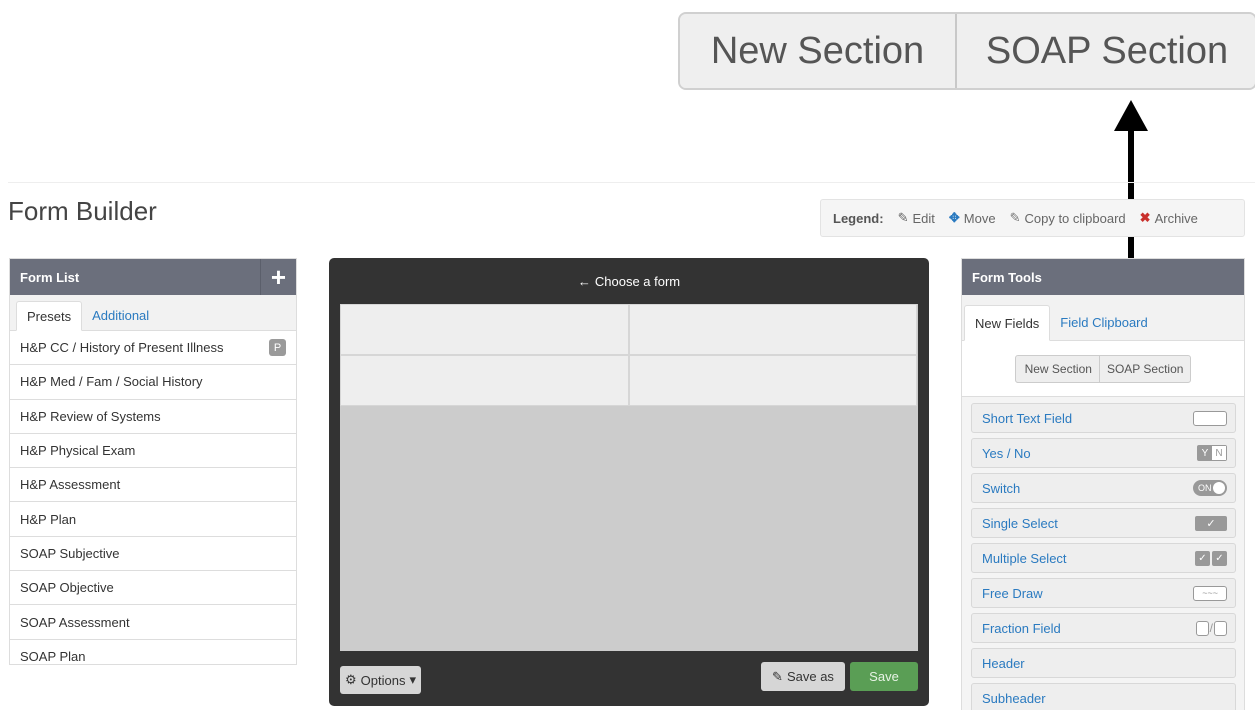 The height and width of the screenshot is (710, 1255). Describe the element at coordinates (82, 211) in the screenshot. I see `page-title: Form Builder` at that location.